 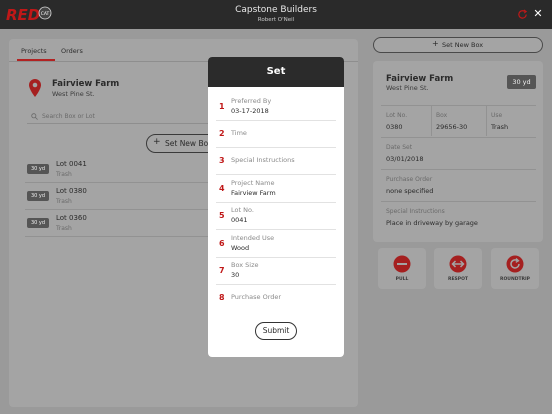 I want to click on use-value: Trash, so click(x=500, y=127).